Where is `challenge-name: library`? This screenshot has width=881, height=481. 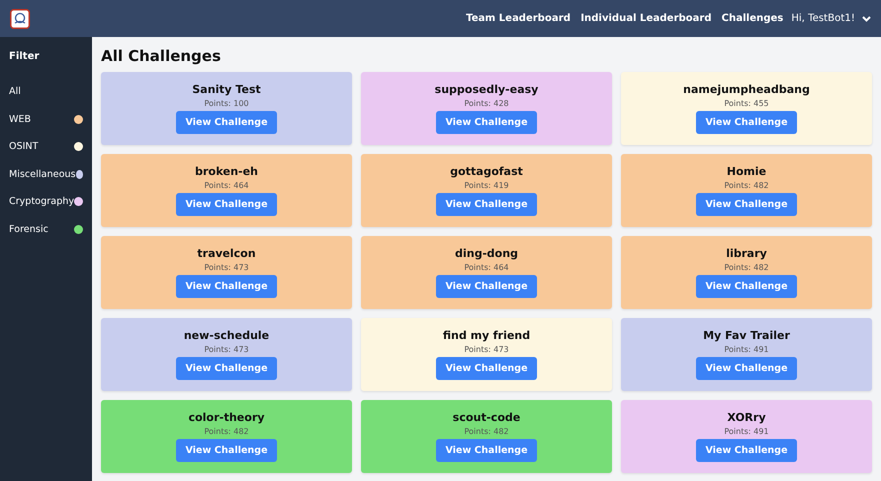 challenge-name: library is located at coordinates (746, 253).